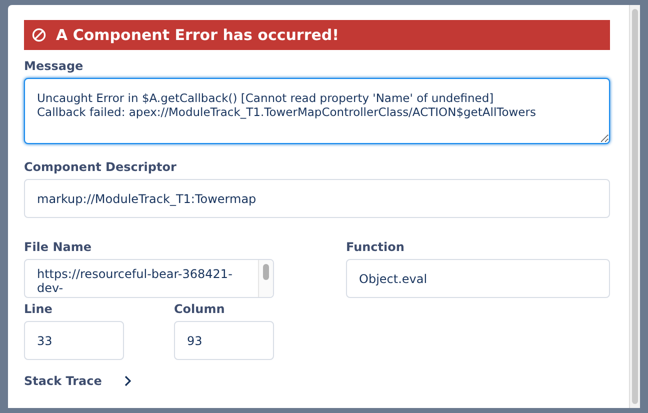 The width and height of the screenshot is (648, 413). I want to click on column-field: 93, so click(224, 340).